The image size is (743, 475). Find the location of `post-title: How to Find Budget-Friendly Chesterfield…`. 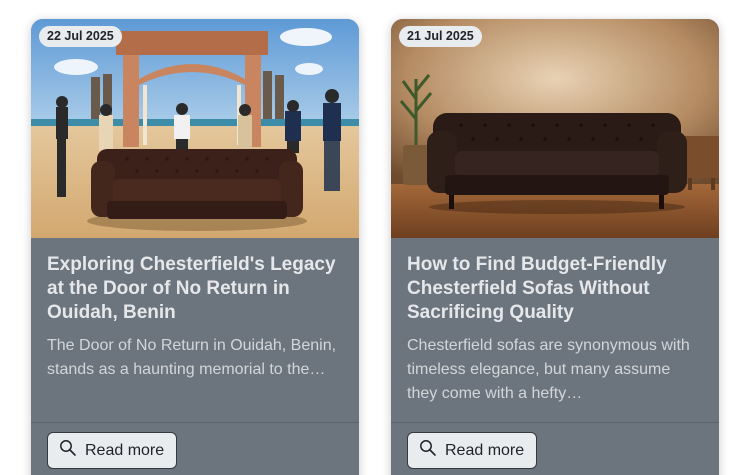

post-title: How to Find Budget-Friendly Chesterfield… is located at coordinates (555, 289).